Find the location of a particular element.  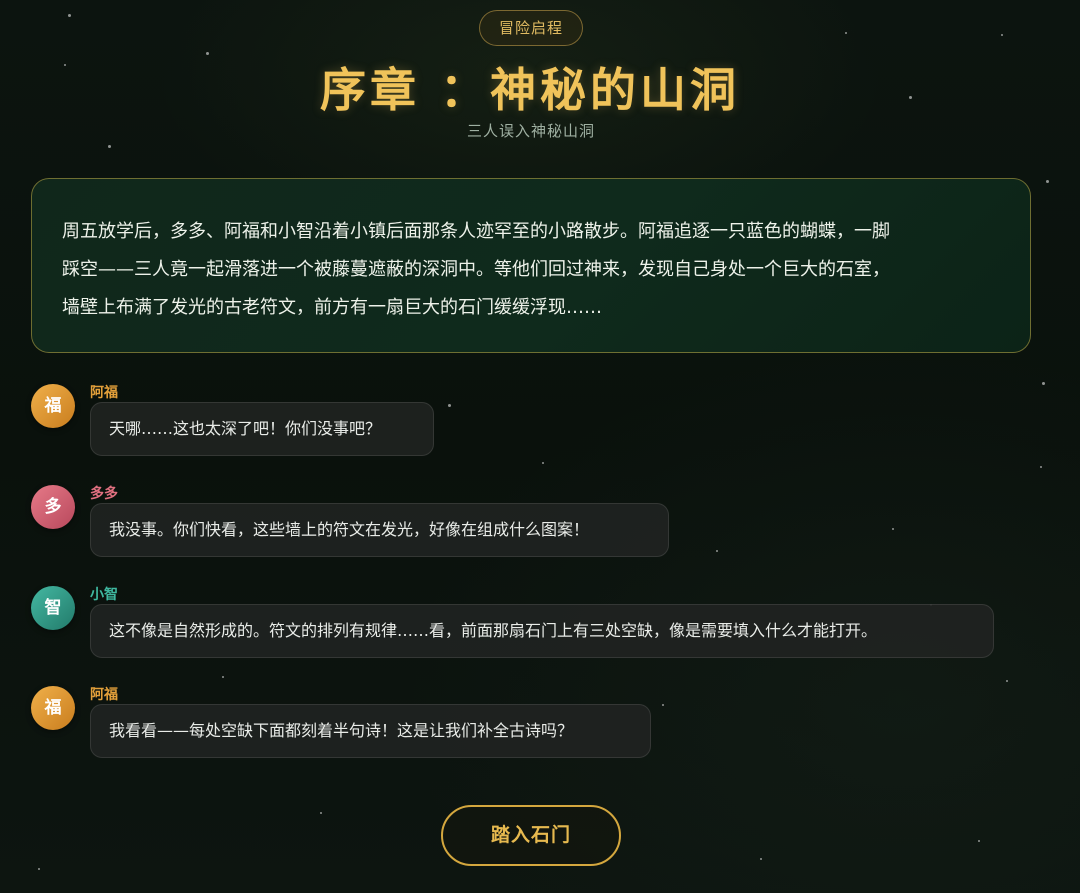

speech-bubble: 天哪……这也太深了吧！你们没事吧？ is located at coordinates (262, 429).